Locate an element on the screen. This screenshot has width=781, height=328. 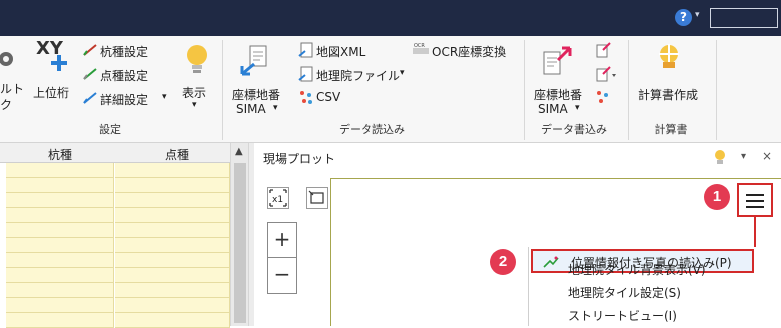
scale-x1-button: x1 is located at coordinates (278, 198).